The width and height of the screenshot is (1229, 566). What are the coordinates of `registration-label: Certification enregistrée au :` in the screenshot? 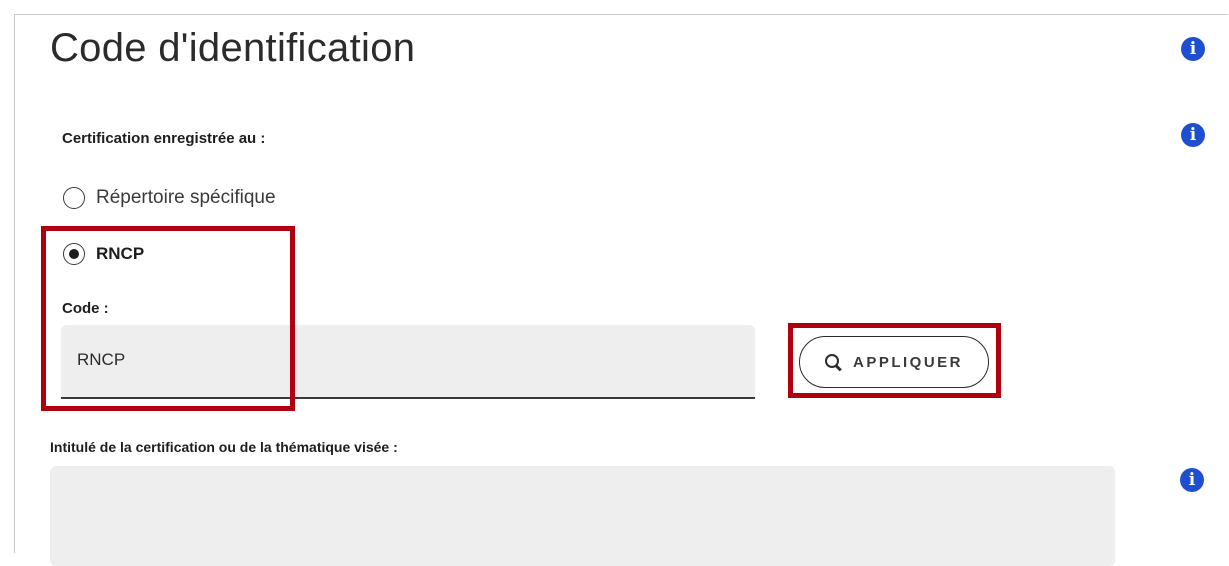 It's located at (164, 138).